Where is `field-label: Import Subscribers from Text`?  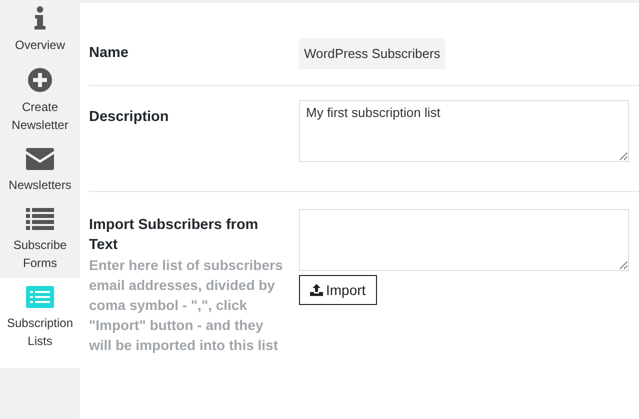 field-label: Import Subscribers from Text is located at coordinates (174, 235).